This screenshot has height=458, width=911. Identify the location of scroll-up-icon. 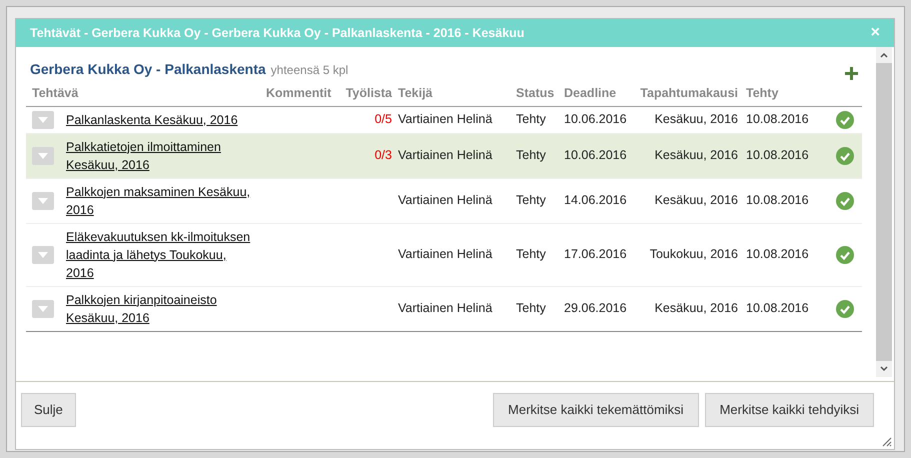
(884, 55).